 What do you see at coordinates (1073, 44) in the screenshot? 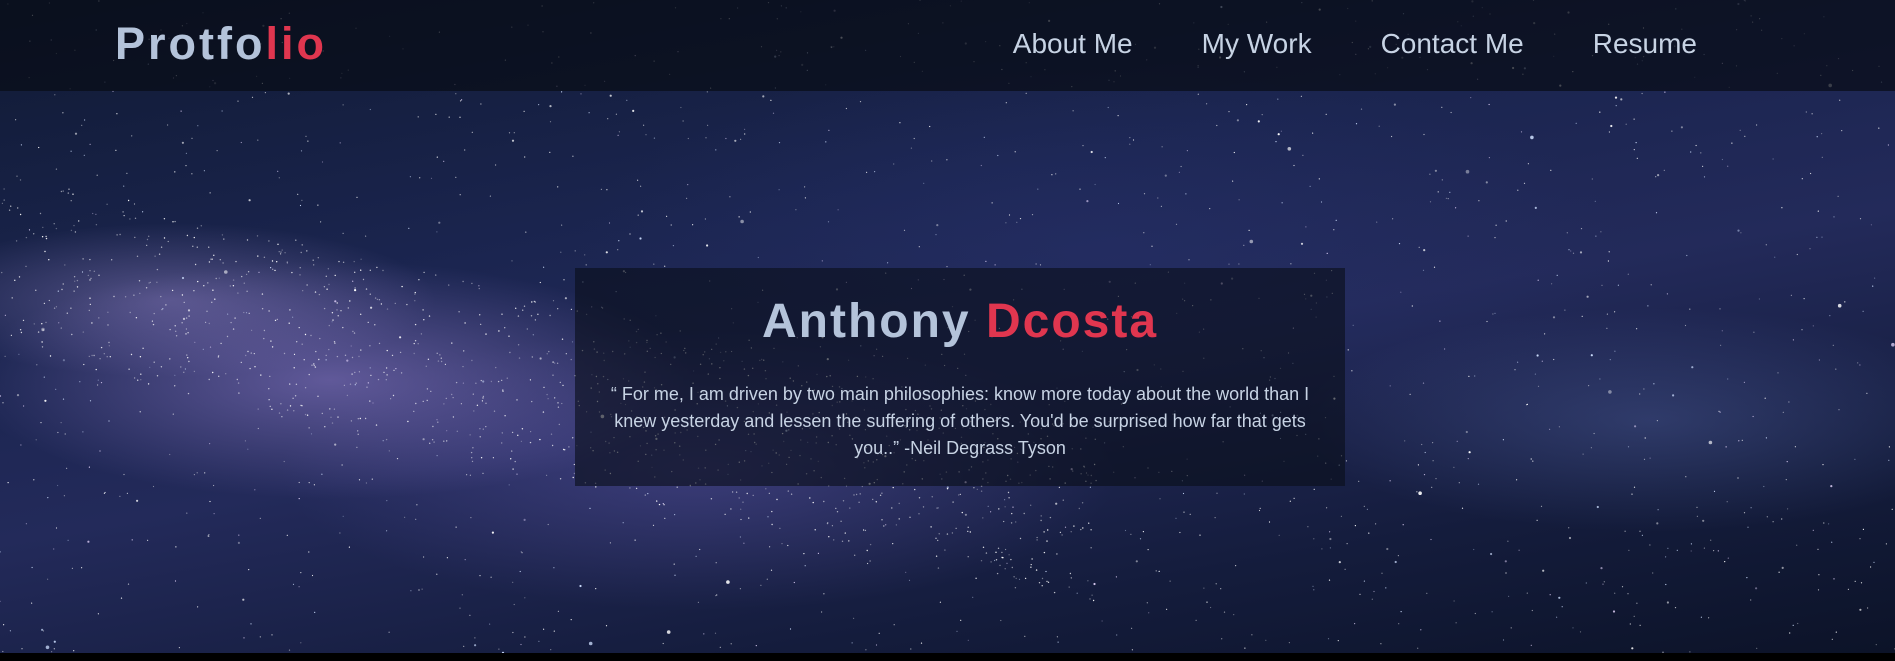
I see `nav-link-about-me: About Me` at bounding box center [1073, 44].